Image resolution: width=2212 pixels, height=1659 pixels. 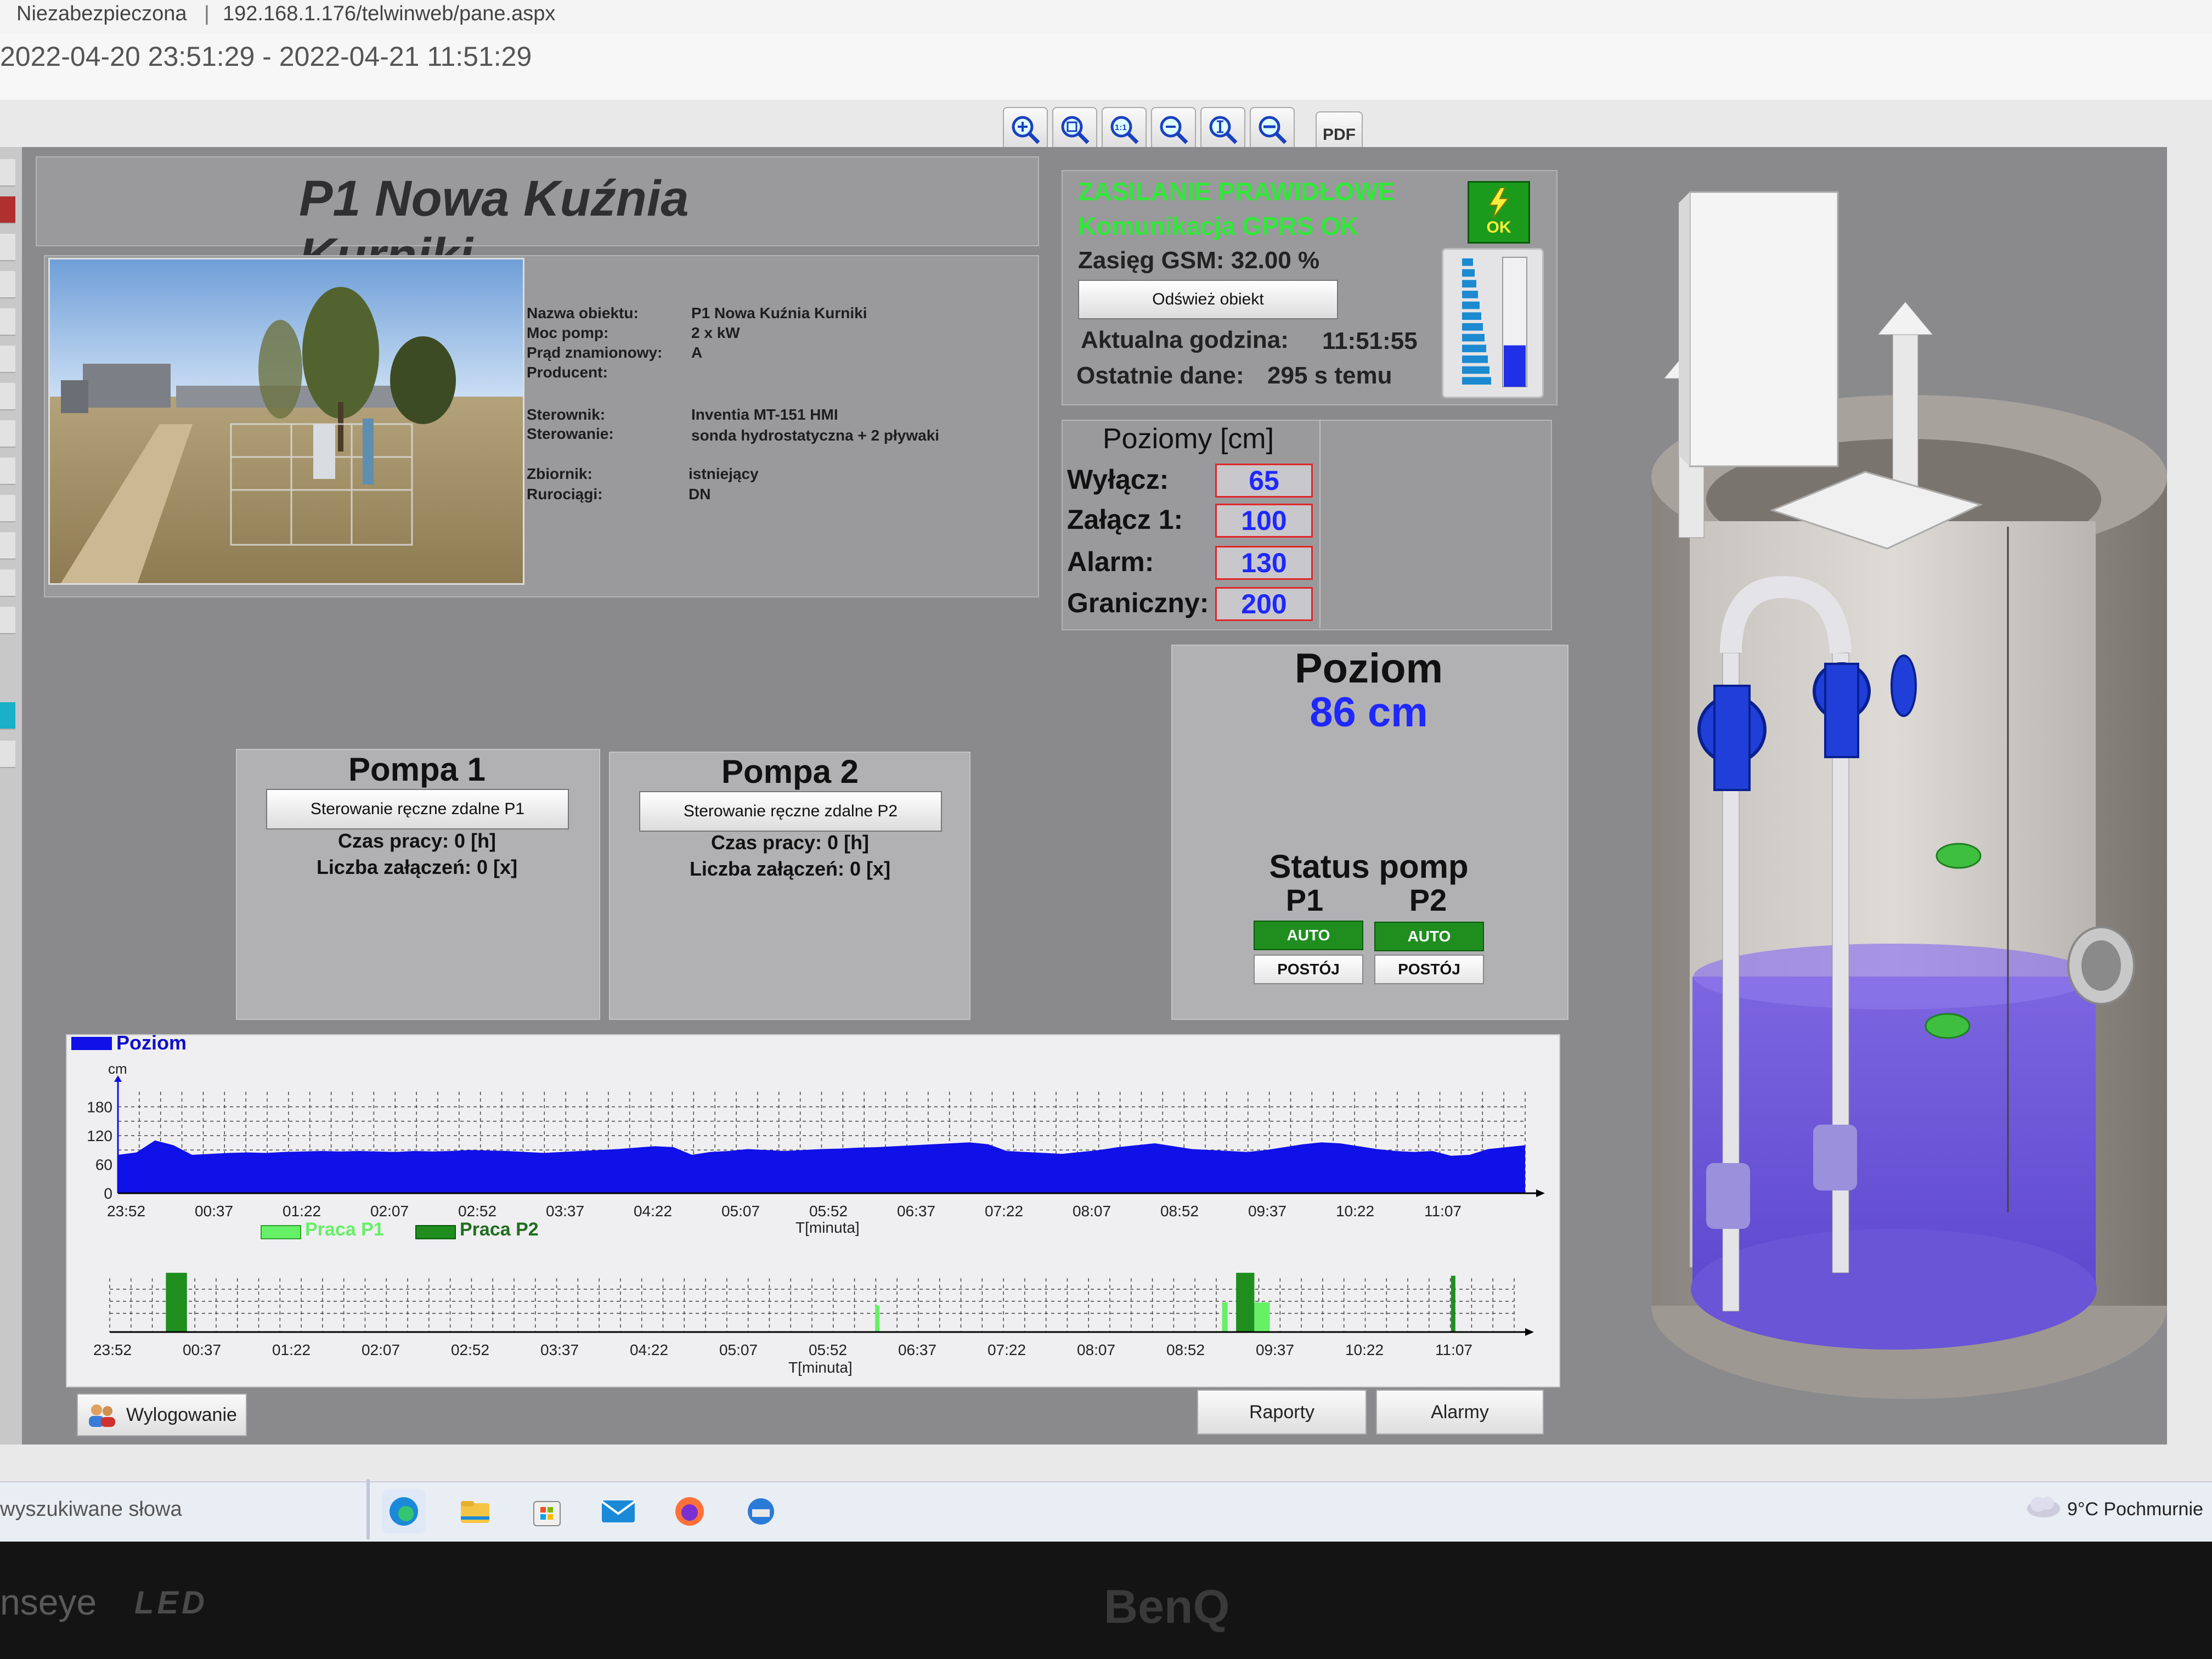 I want to click on pump2-manual-control-button: Sterowanie ręczne zdalne P2, so click(x=790, y=811).